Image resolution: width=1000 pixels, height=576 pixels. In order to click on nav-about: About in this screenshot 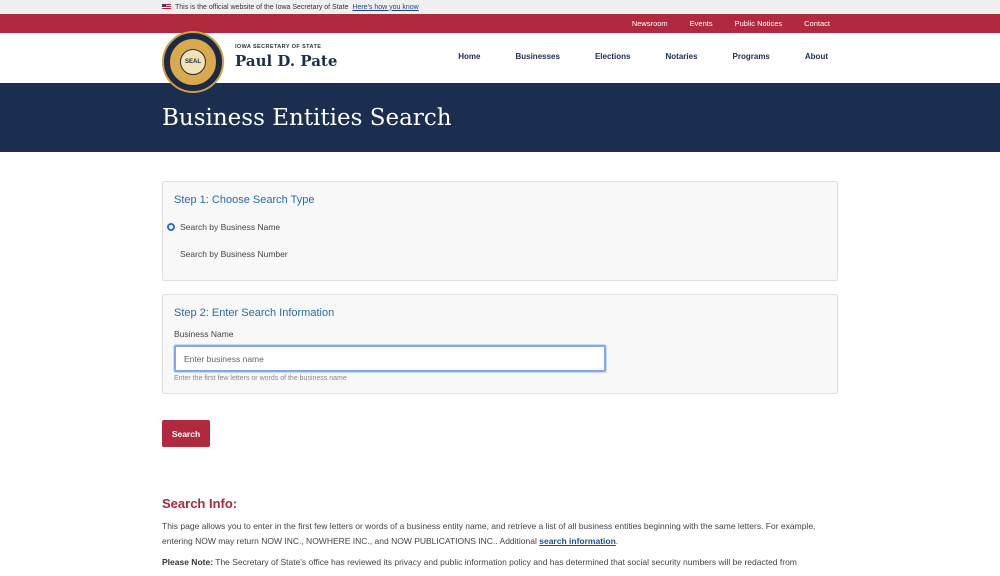, I will do `click(816, 56)`.